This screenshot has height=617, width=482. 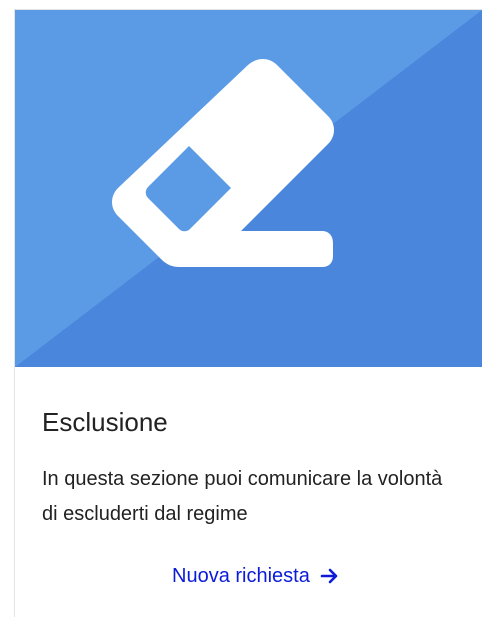 I want to click on new-request-link: Nuova richiesta, so click(x=256, y=576).